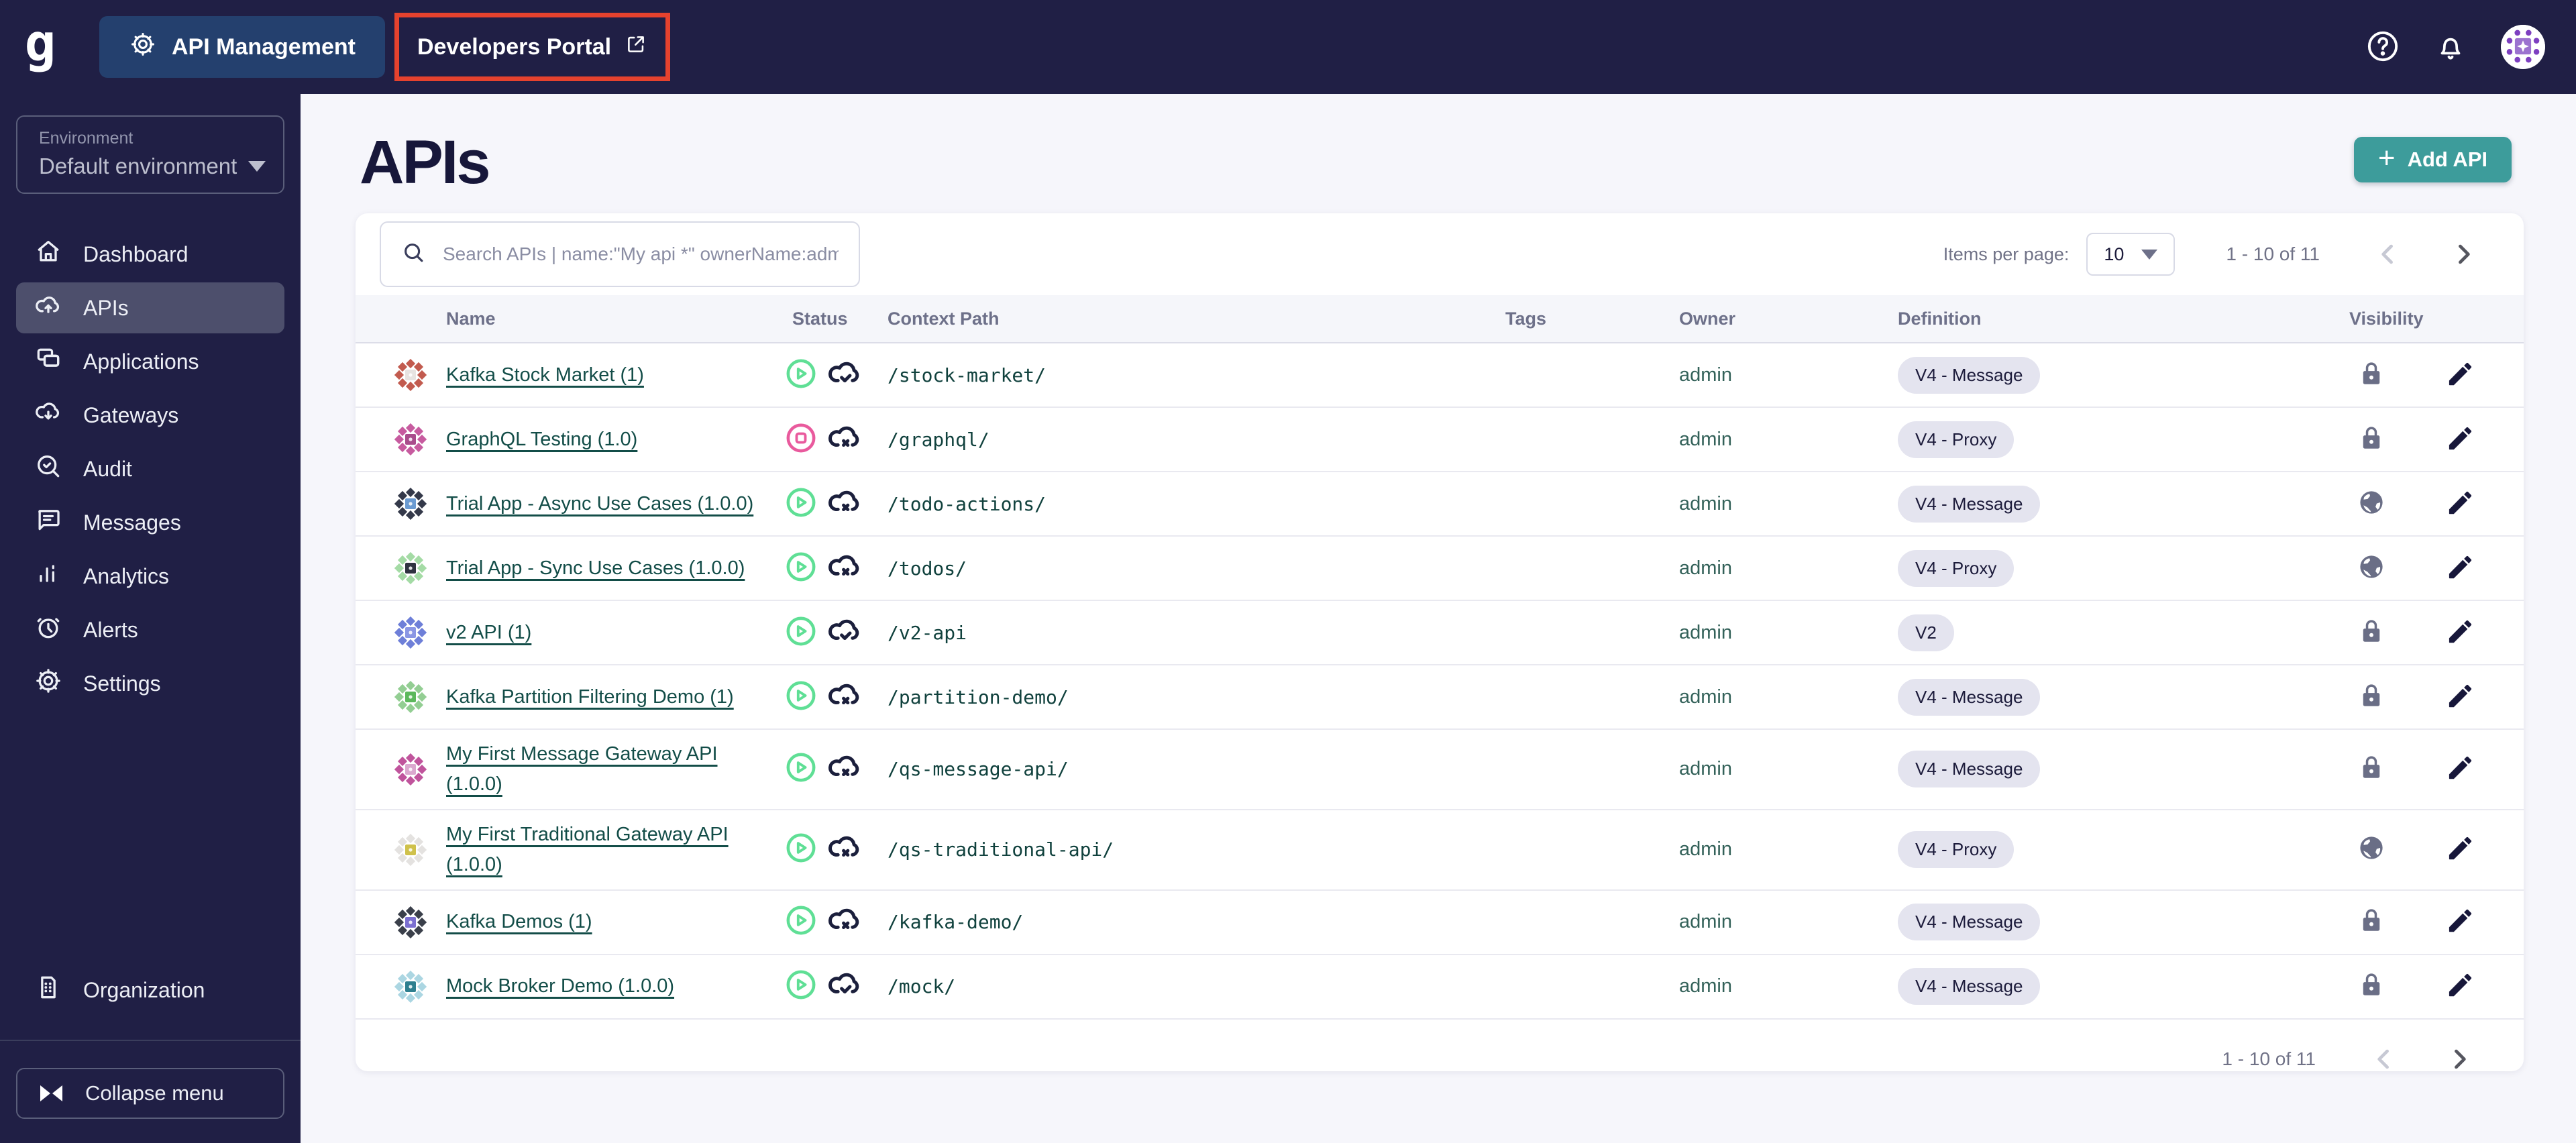  Describe the element at coordinates (150, 255) in the screenshot. I see `sidebar-item-dashboard: Dashboard` at that location.